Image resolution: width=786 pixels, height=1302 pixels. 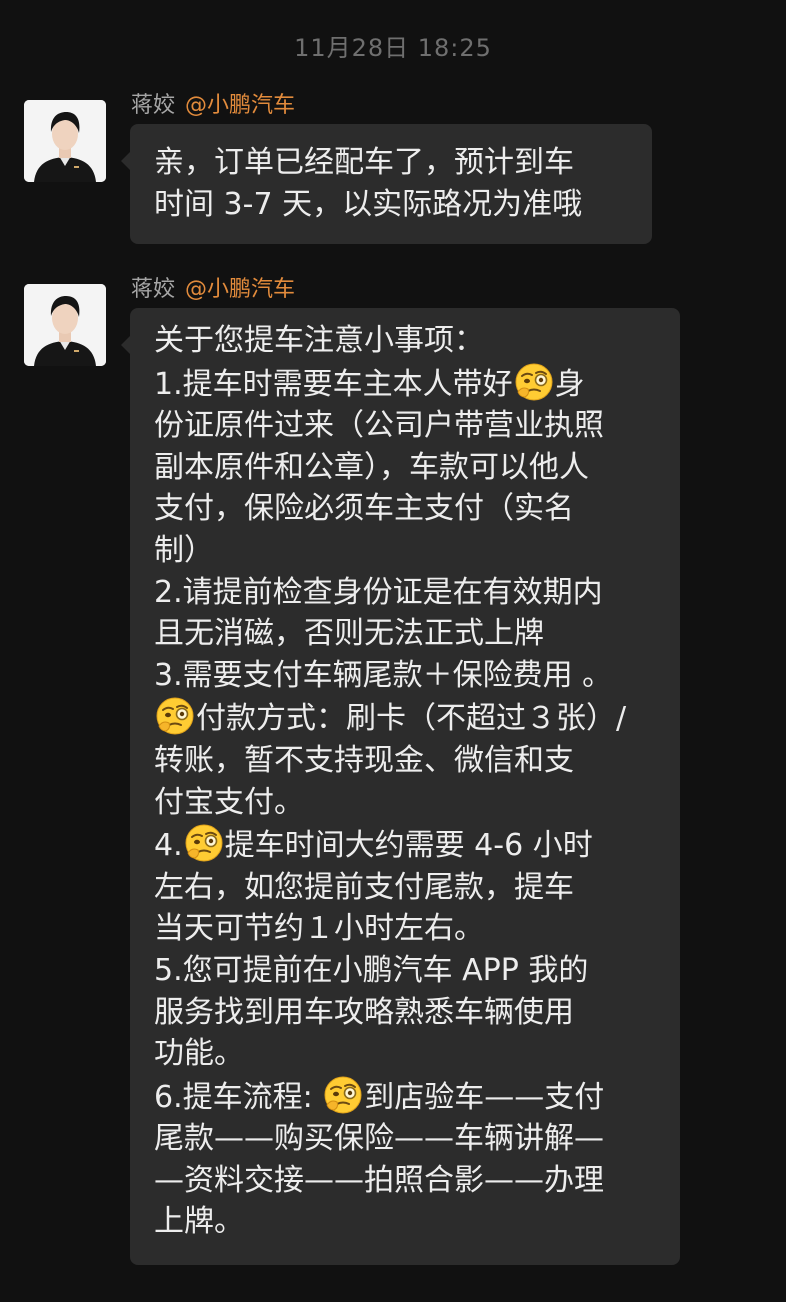 What do you see at coordinates (405, 551) in the screenshot?
I see `message-line: 制）` at bounding box center [405, 551].